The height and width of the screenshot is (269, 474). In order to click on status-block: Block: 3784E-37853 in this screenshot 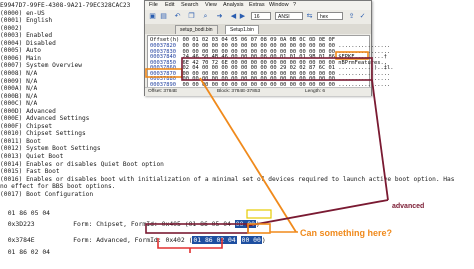, I will do `click(239, 91)`.